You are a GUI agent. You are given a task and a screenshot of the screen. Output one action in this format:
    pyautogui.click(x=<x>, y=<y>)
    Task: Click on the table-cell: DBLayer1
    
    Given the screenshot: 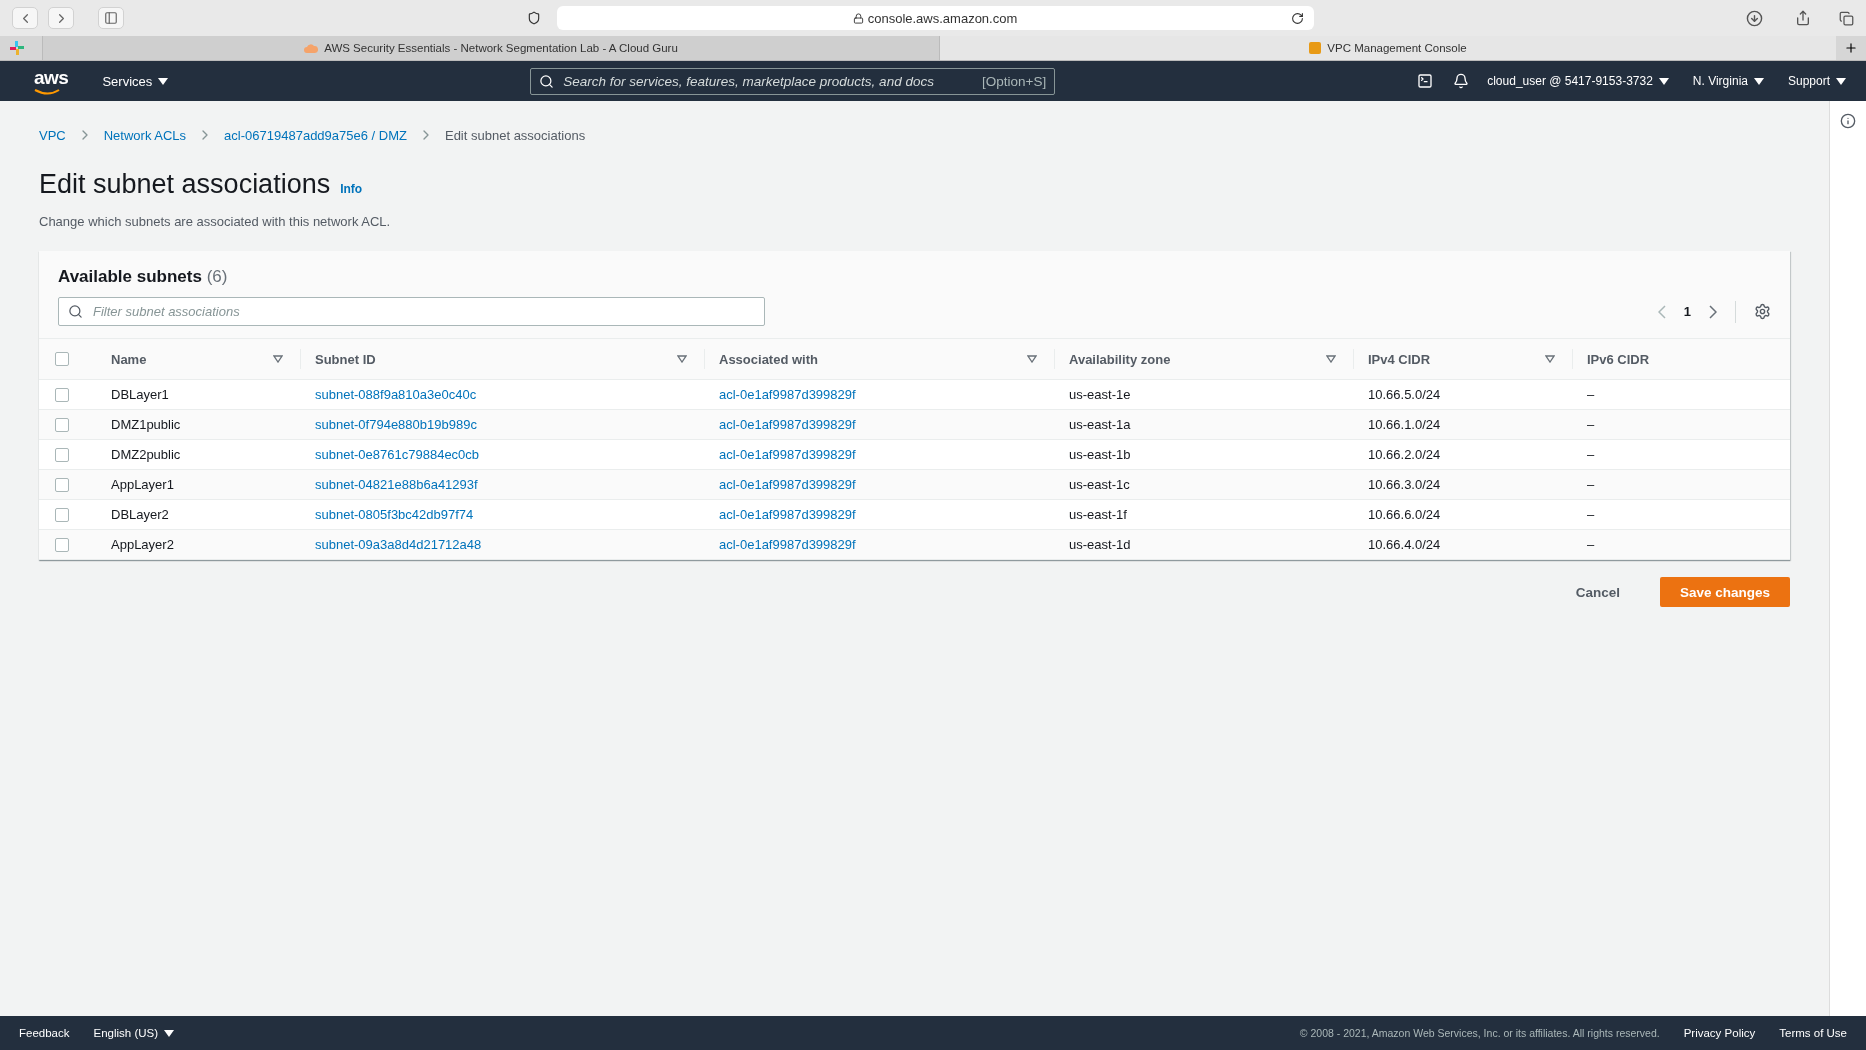 What is the action you would take?
    pyautogui.click(x=140, y=394)
    